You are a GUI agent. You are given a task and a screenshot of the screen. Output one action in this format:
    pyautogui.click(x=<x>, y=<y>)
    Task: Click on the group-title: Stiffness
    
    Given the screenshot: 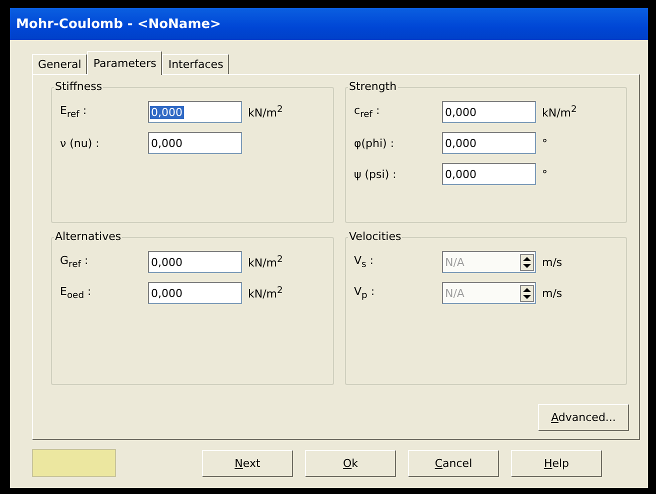 What is the action you would take?
    pyautogui.click(x=79, y=86)
    